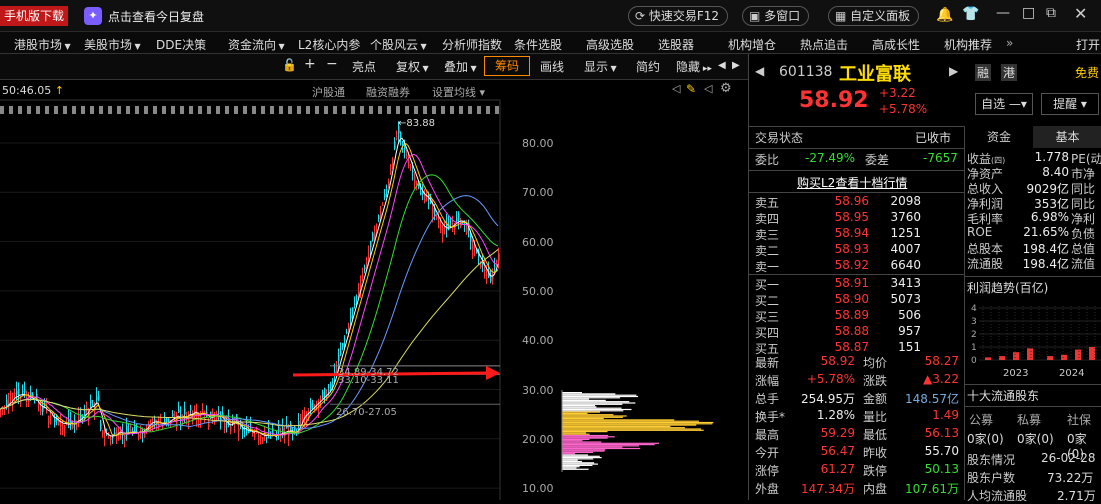  I want to click on stat-label: 昨收, so click(875, 453).